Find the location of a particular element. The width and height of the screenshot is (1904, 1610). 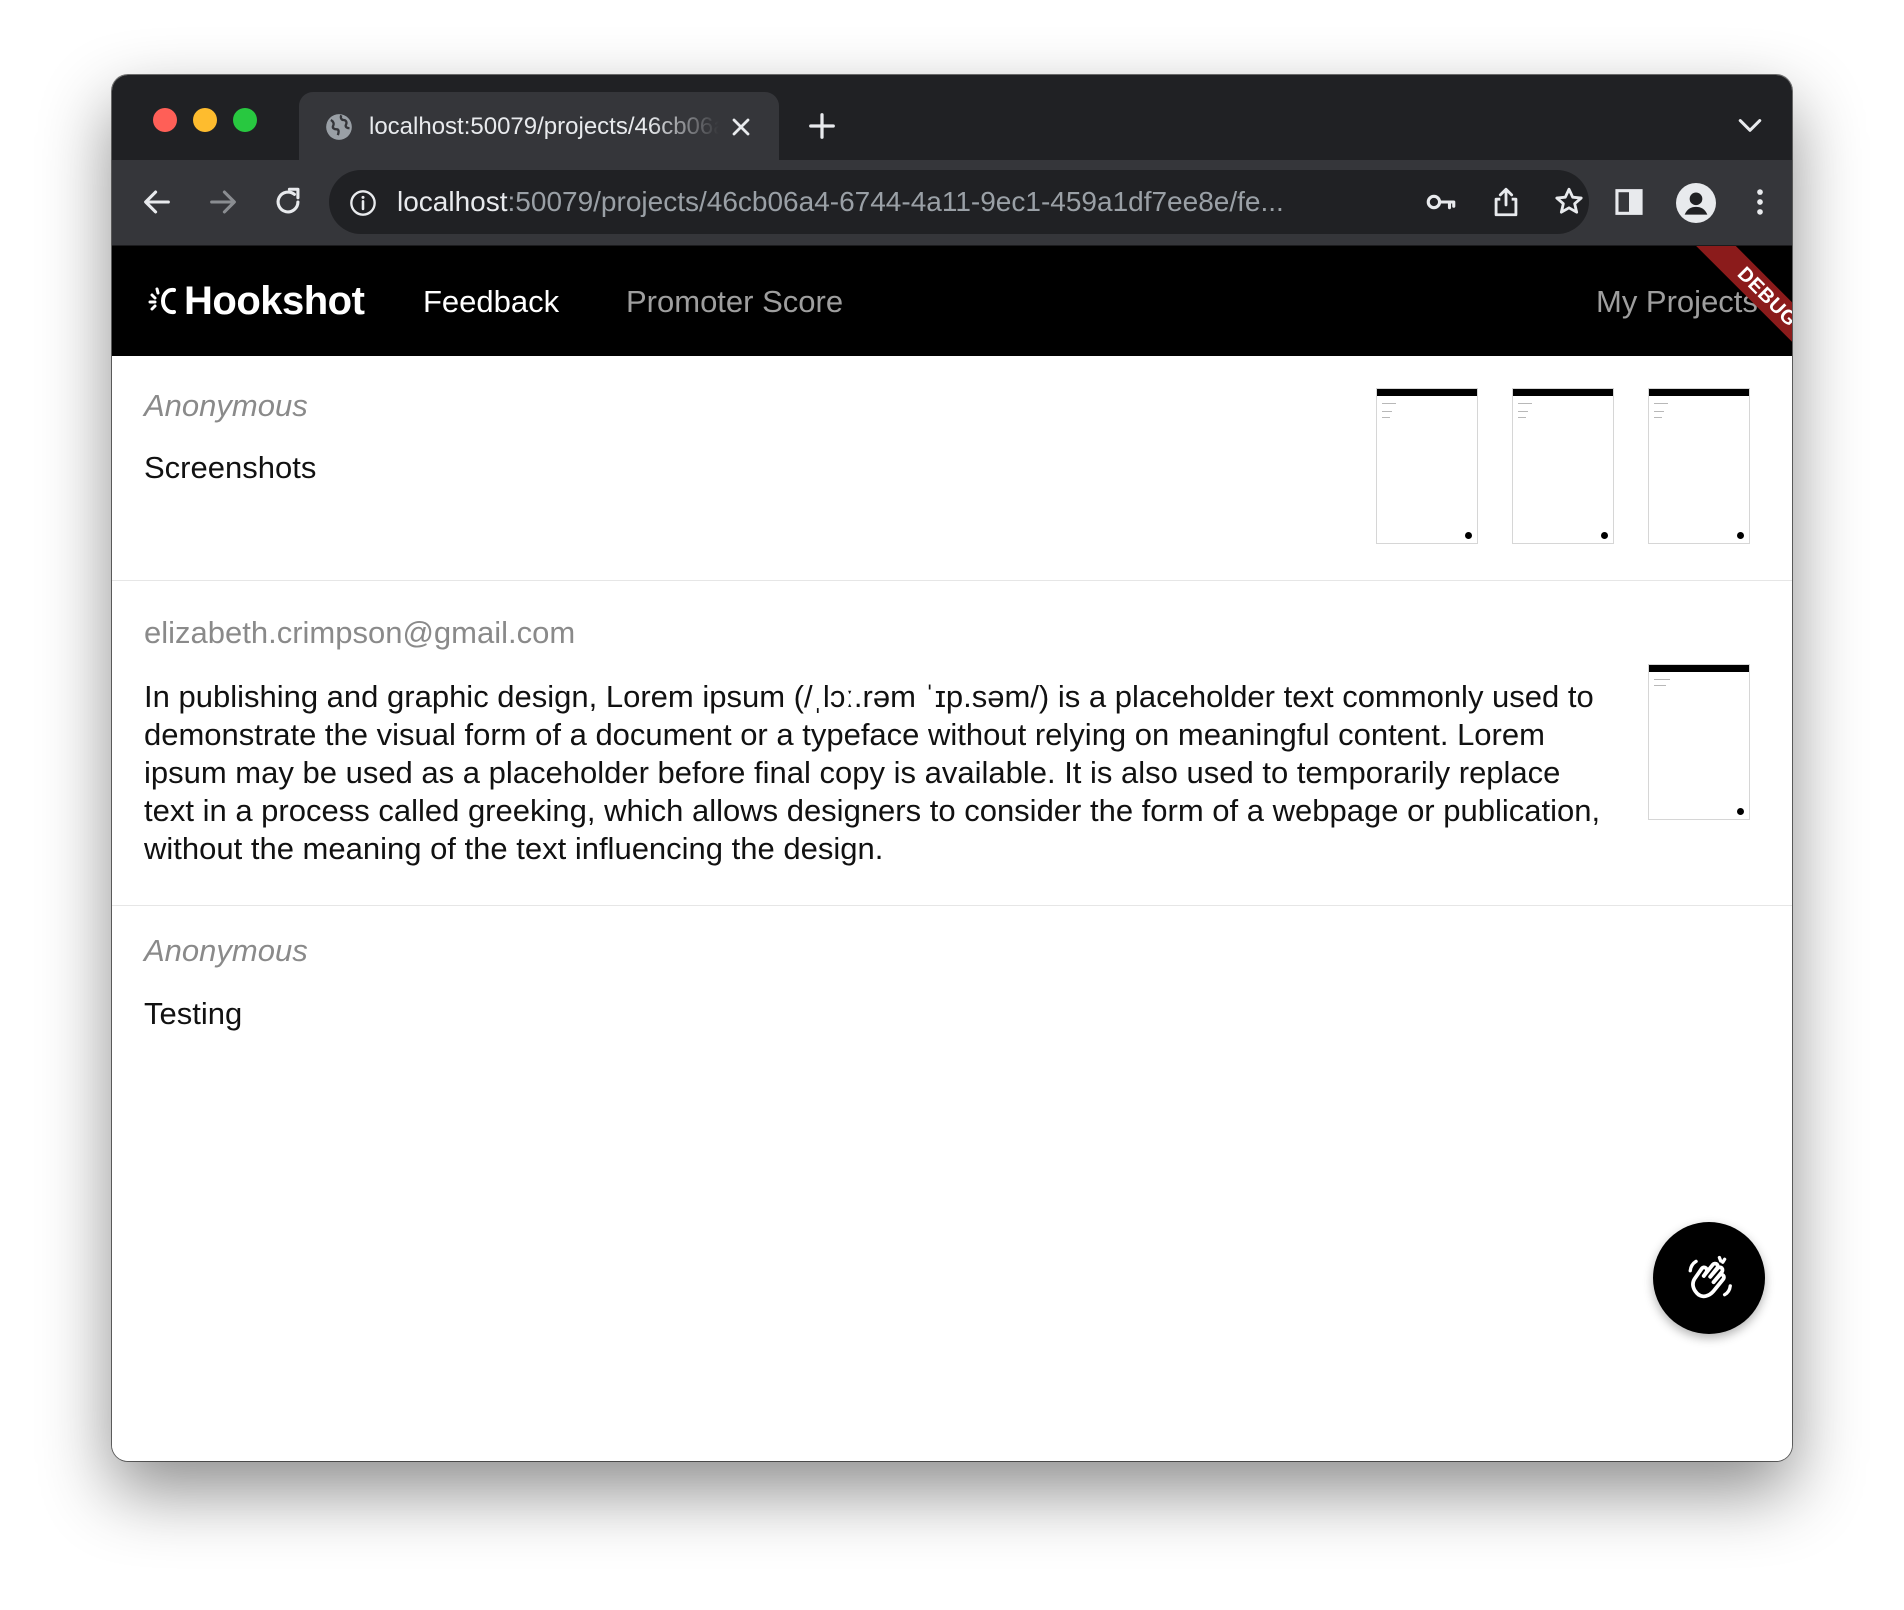

feedback-item: Anonymous Testing is located at coordinates (952, 1006).